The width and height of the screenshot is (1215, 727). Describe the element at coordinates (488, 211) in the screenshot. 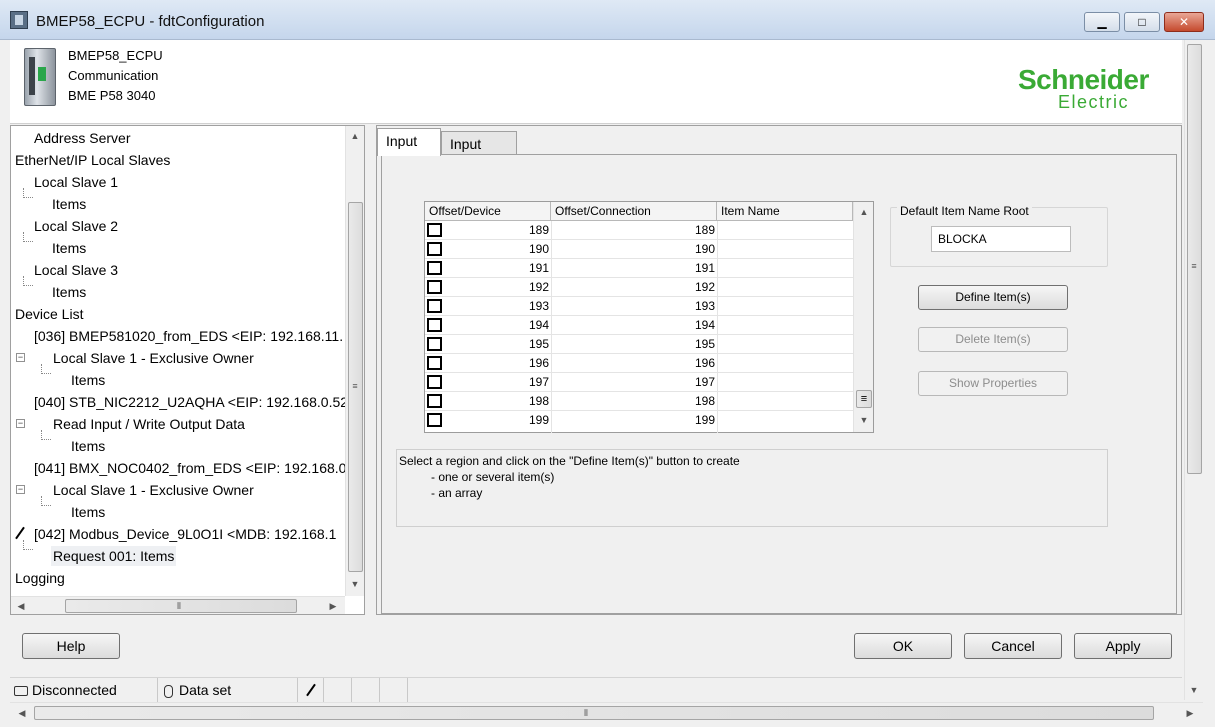

I see `column-header-offset-device: Offset/Device` at that location.